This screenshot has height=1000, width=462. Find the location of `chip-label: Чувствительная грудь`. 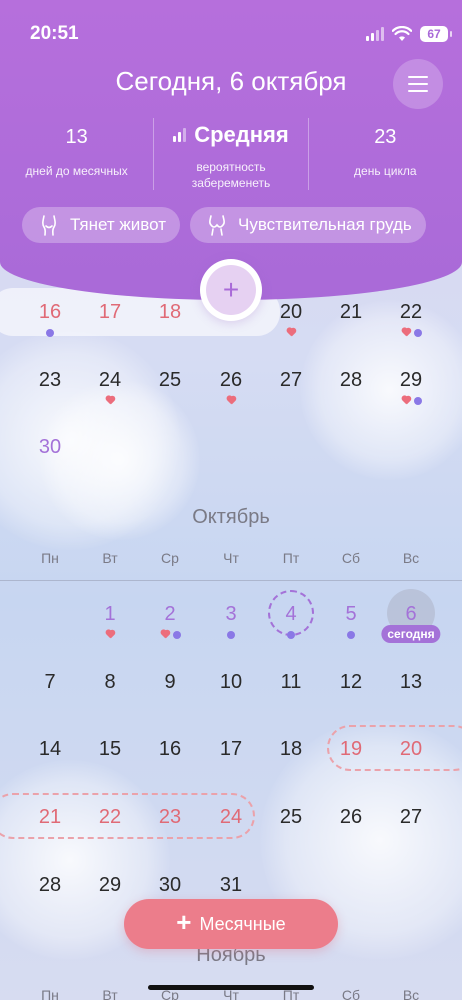

chip-label: Чувствительная грудь is located at coordinates (325, 224).